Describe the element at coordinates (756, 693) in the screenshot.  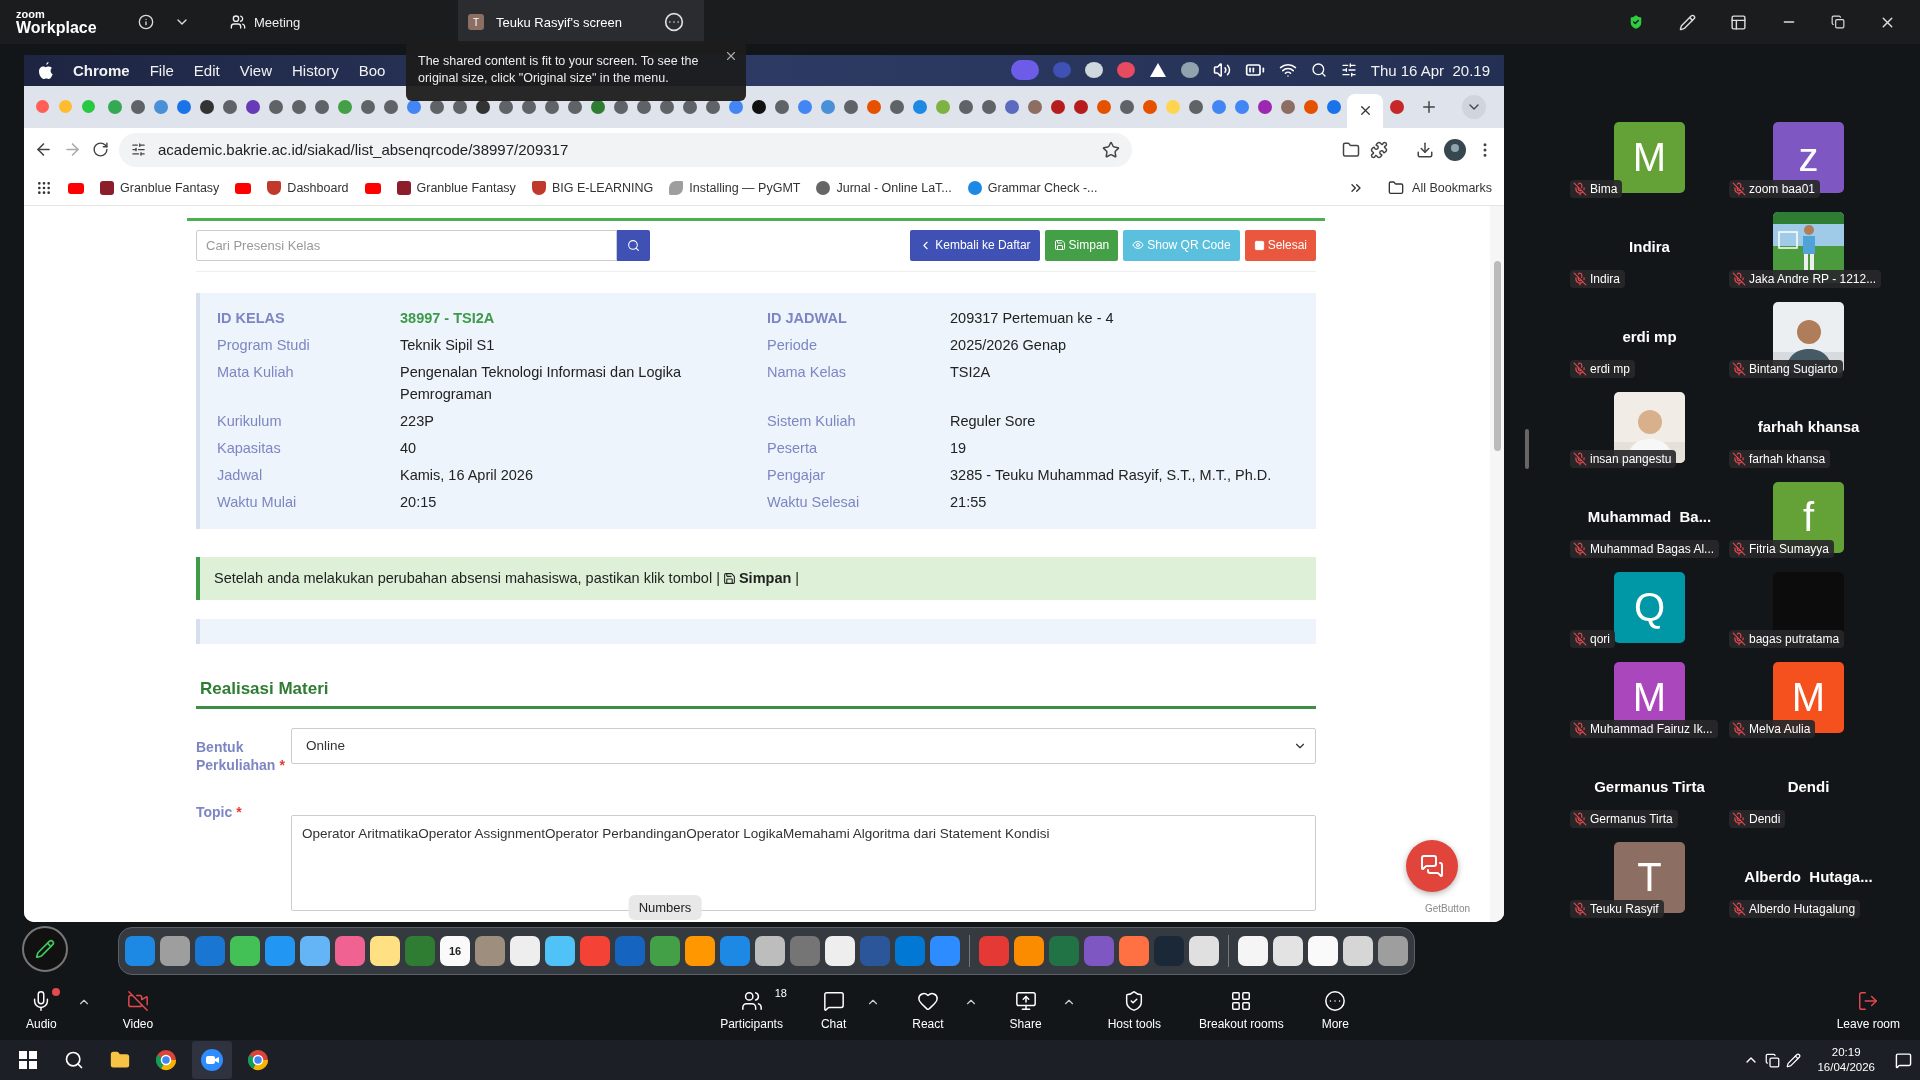
I see `section-title: Realisasi Materi` at that location.